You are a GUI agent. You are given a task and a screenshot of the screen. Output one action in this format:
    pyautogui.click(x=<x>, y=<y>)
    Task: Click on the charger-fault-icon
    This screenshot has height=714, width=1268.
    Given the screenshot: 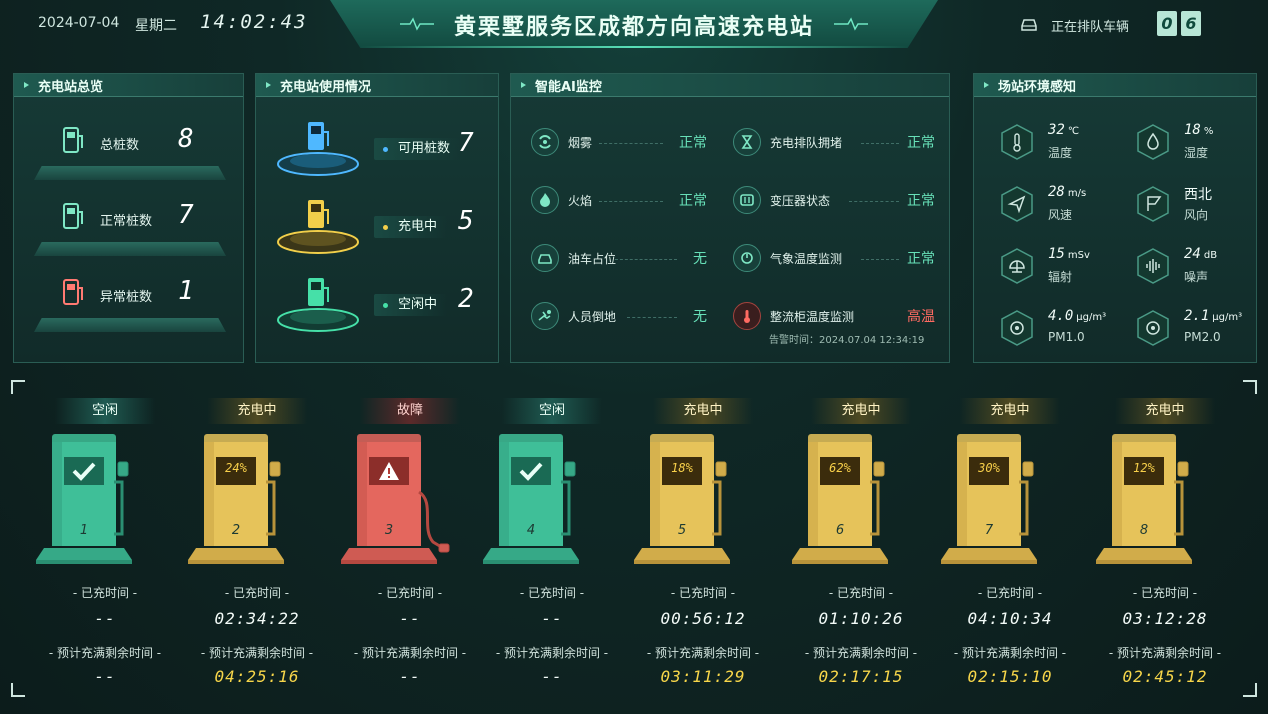 What is the action you would take?
    pyautogui.click(x=73, y=292)
    